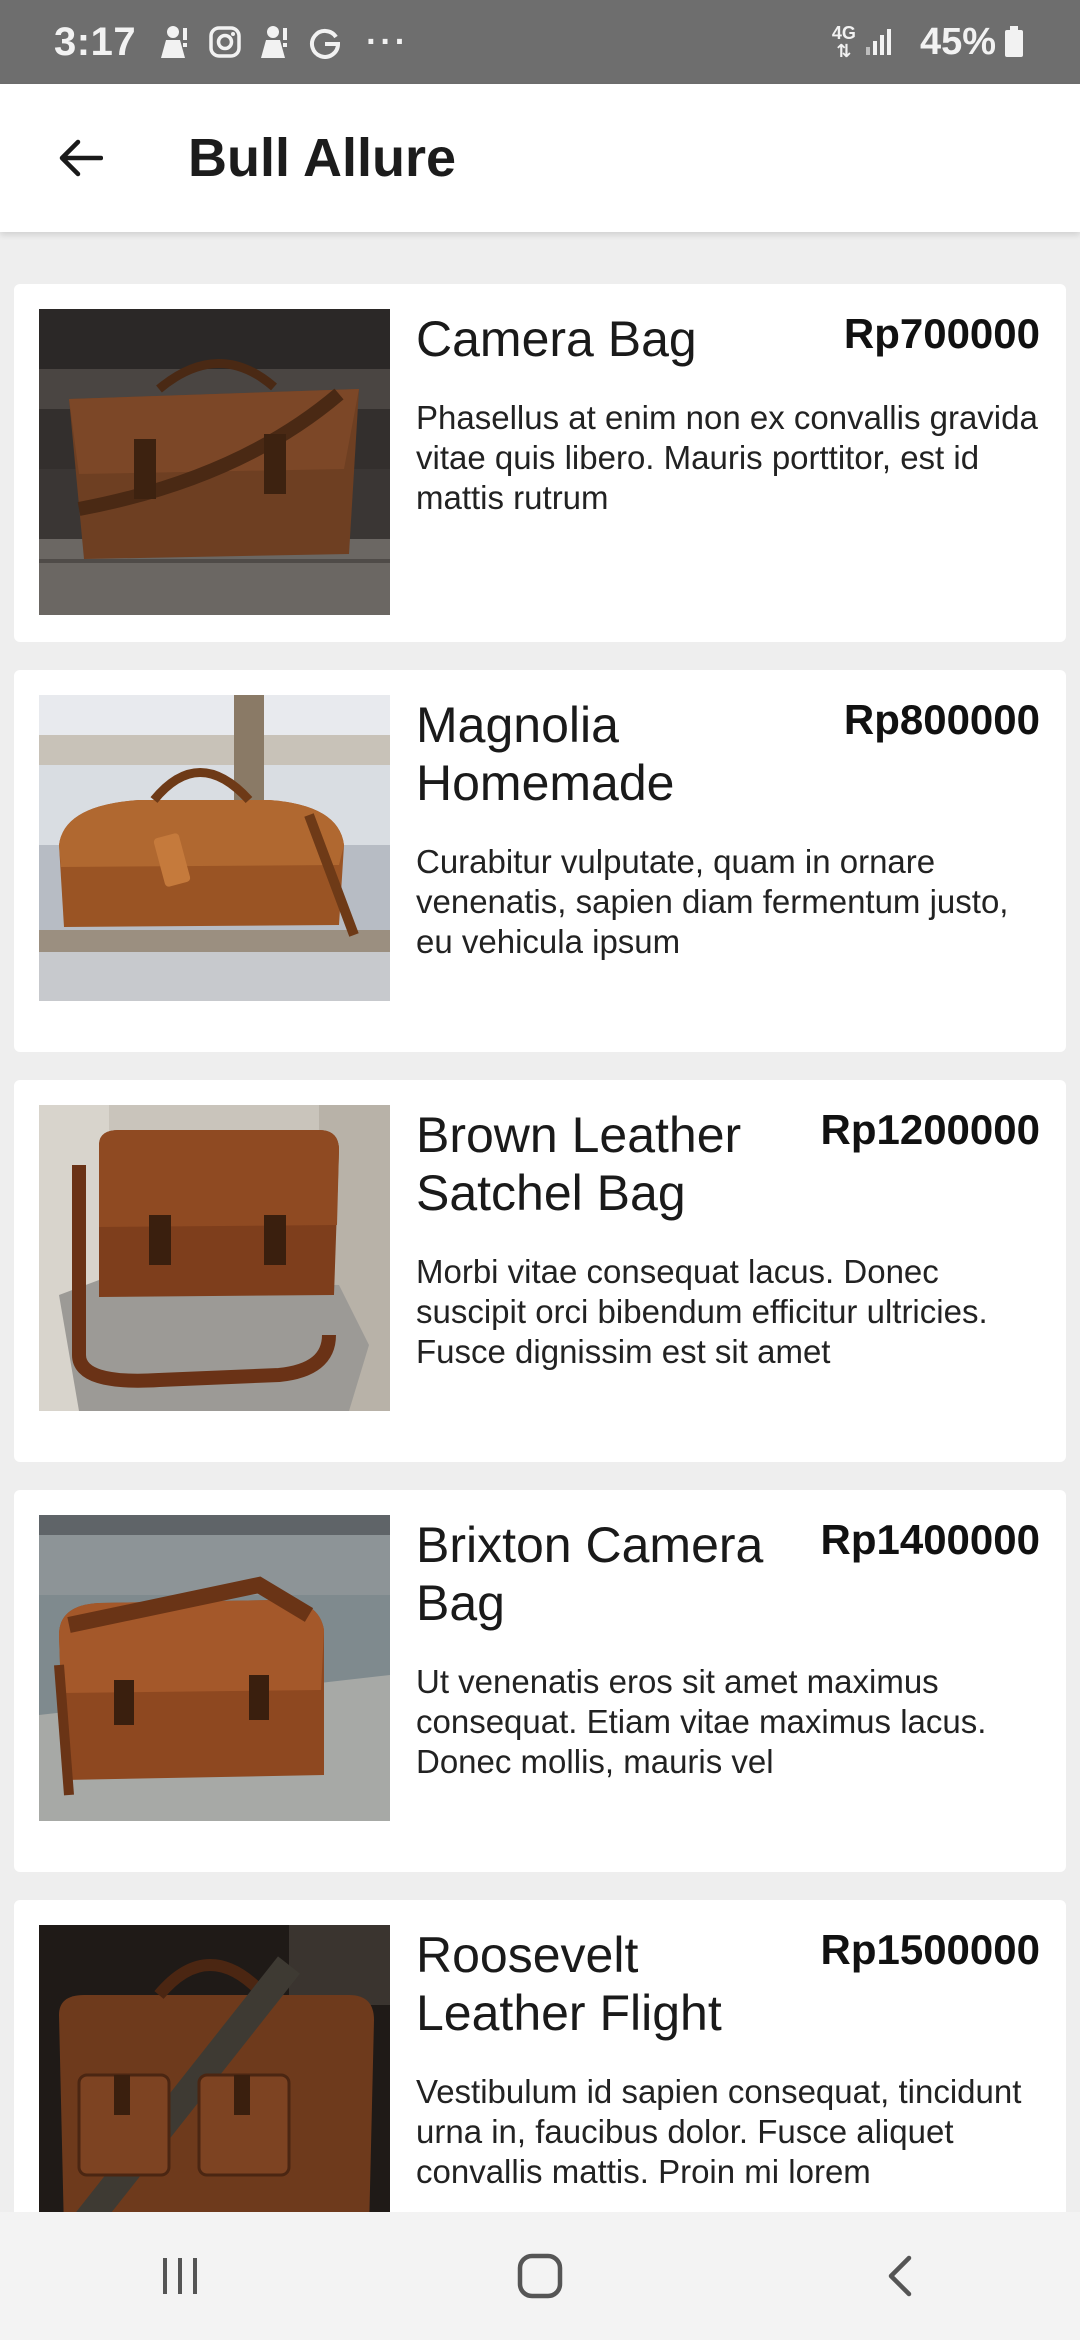  Describe the element at coordinates (1014, 42) in the screenshot. I see `battery-icon` at that location.